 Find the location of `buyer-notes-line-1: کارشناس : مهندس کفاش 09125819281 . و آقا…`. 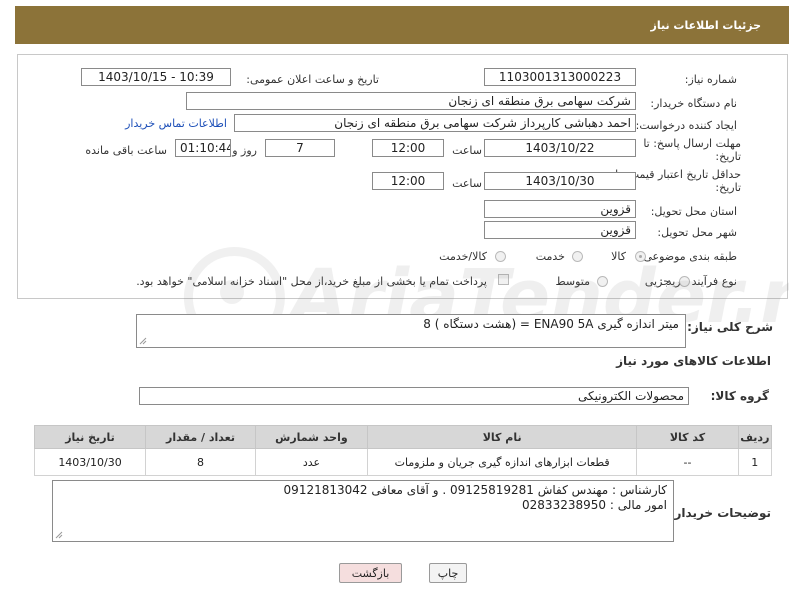

buyer-notes-line-1: کارشناس : مهندس کفاش 09125819281 . و آقا… is located at coordinates (475, 490).